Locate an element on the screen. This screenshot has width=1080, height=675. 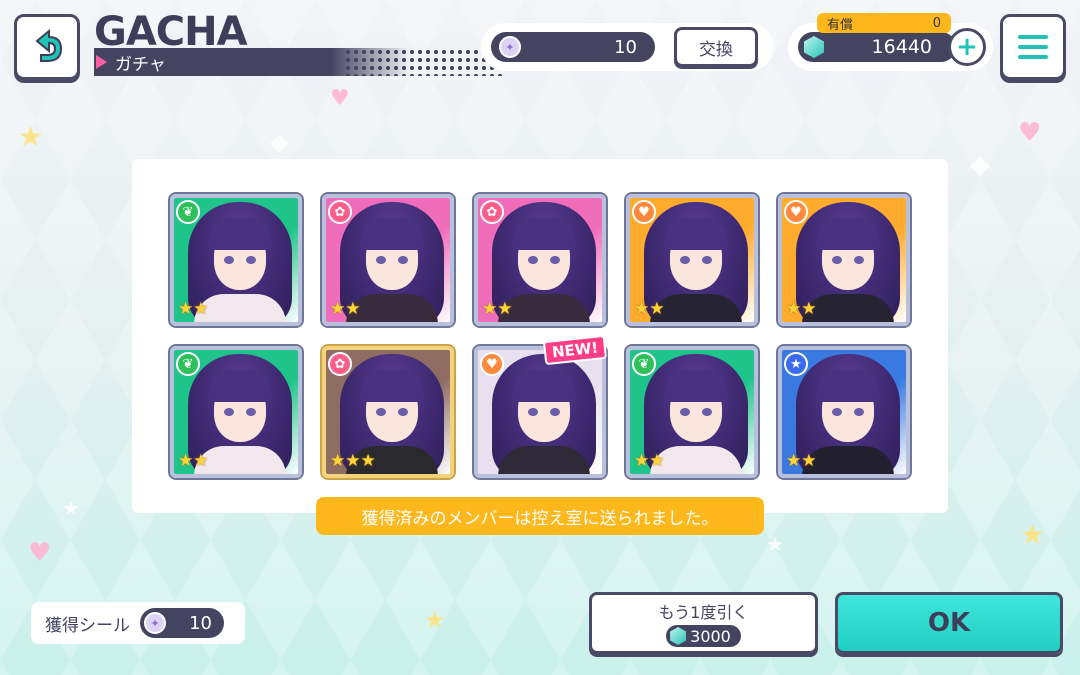
seal-counter-bar: ✦ 10 is located at coordinates (573, 47).